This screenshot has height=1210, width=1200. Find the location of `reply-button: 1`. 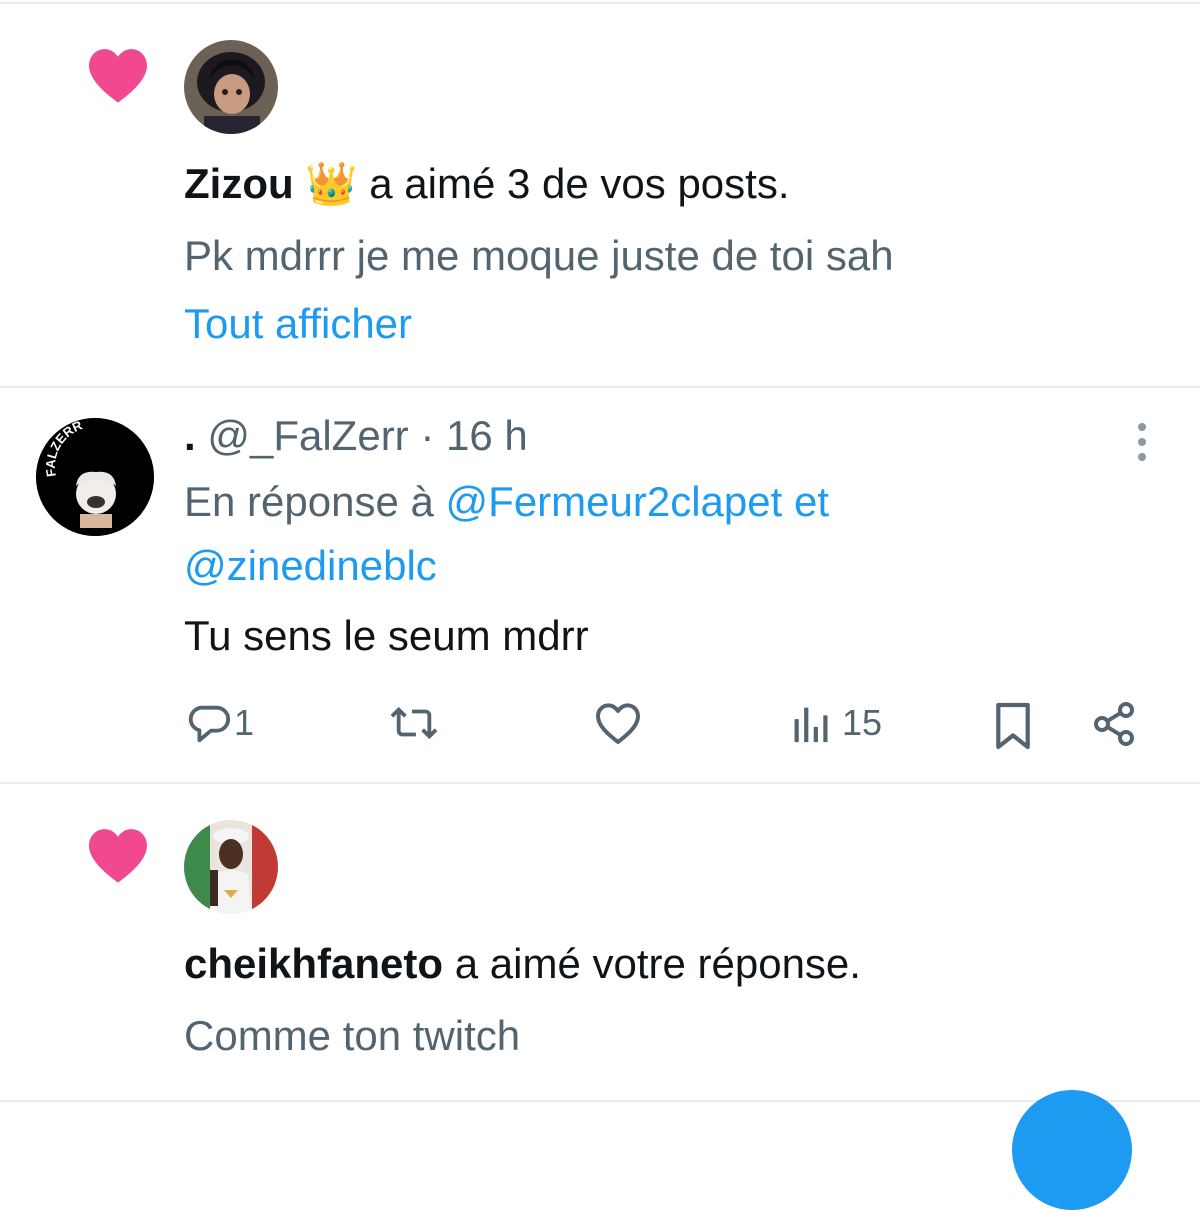

reply-button: 1 is located at coordinates (220, 723).